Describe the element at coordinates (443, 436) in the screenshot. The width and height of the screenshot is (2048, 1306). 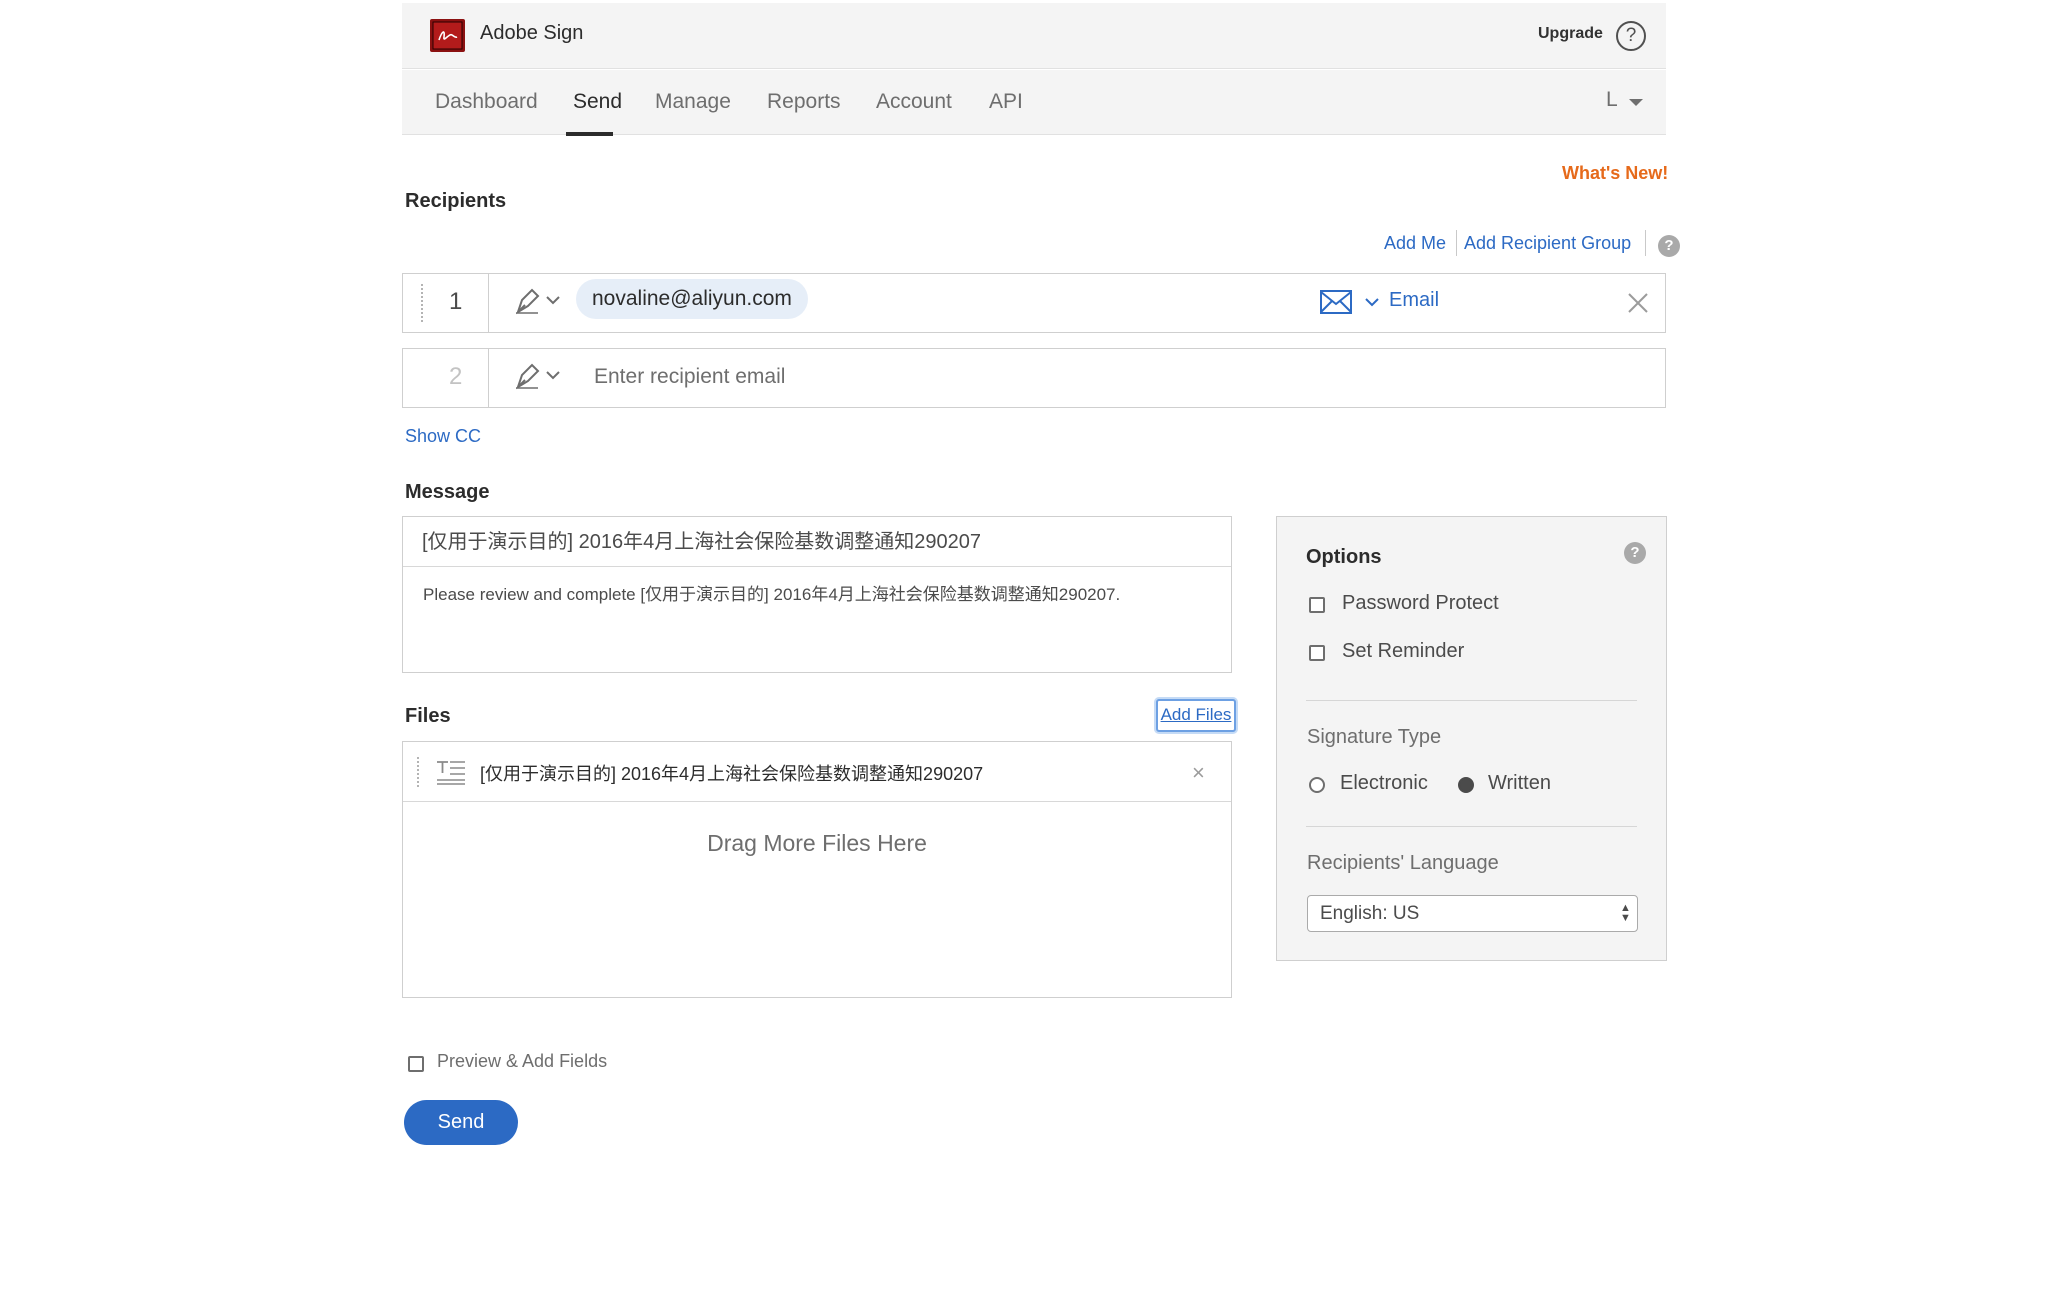
I see `show-cc-link: Show CC` at that location.